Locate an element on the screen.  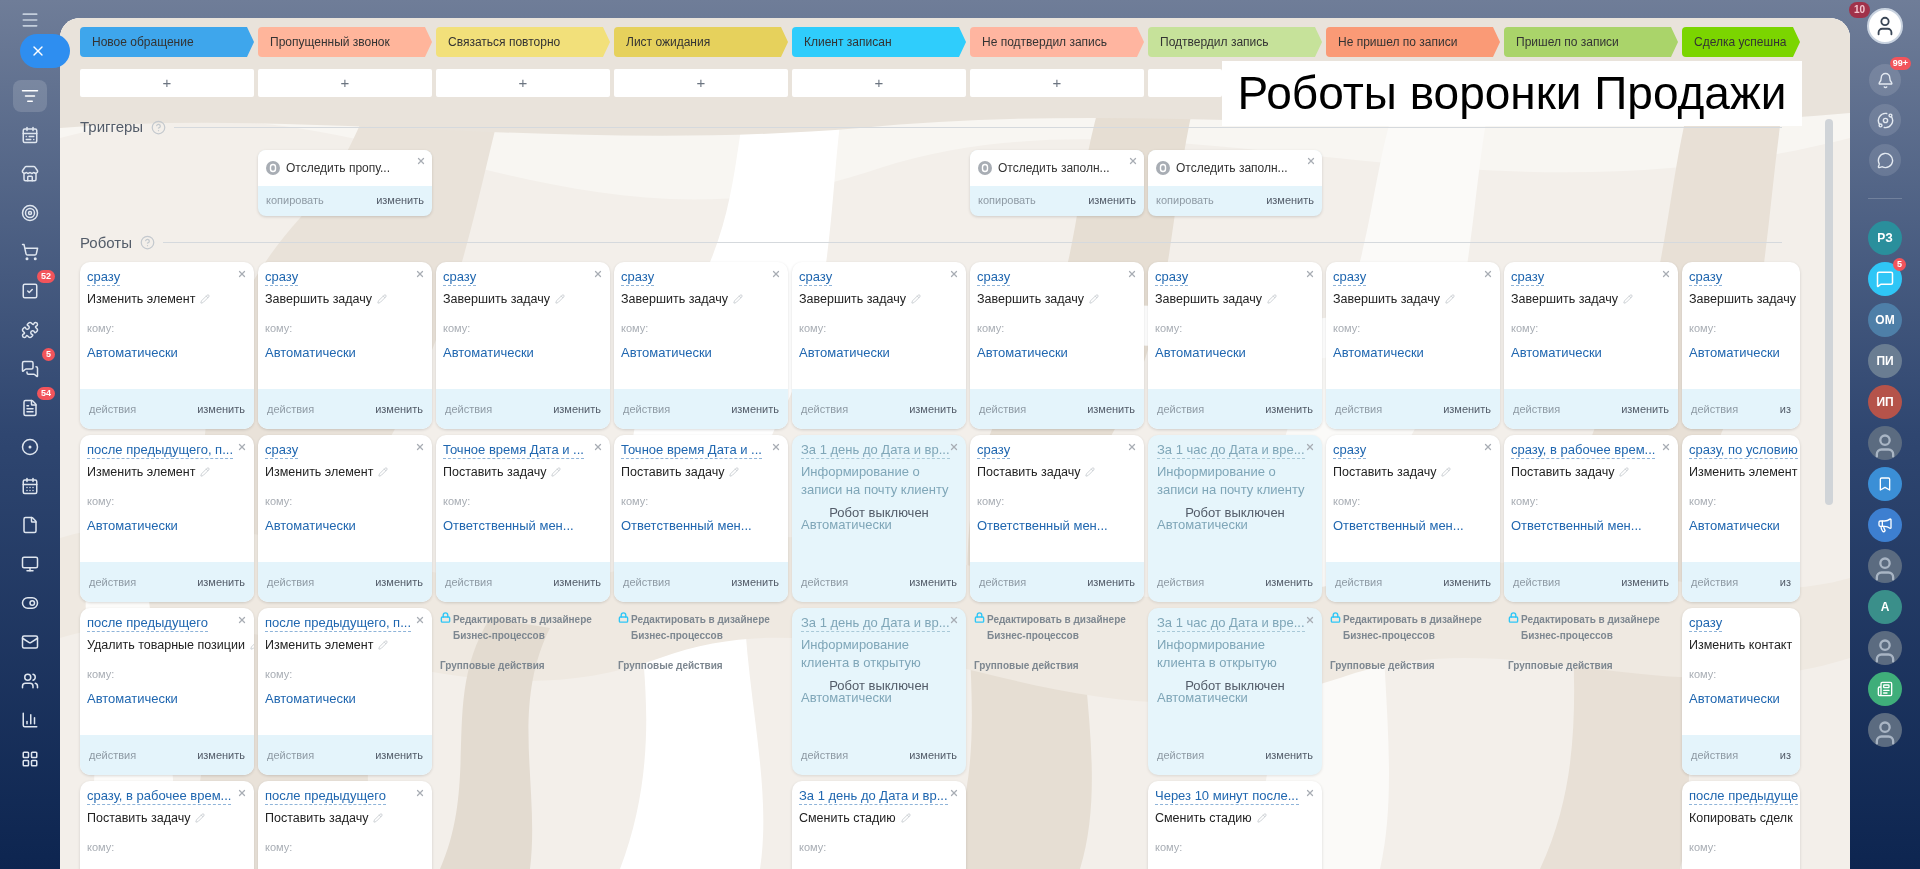
robot-card: сразу Завершить задачу кому: Автоматически действия из is located at coordinates (1741, 345).